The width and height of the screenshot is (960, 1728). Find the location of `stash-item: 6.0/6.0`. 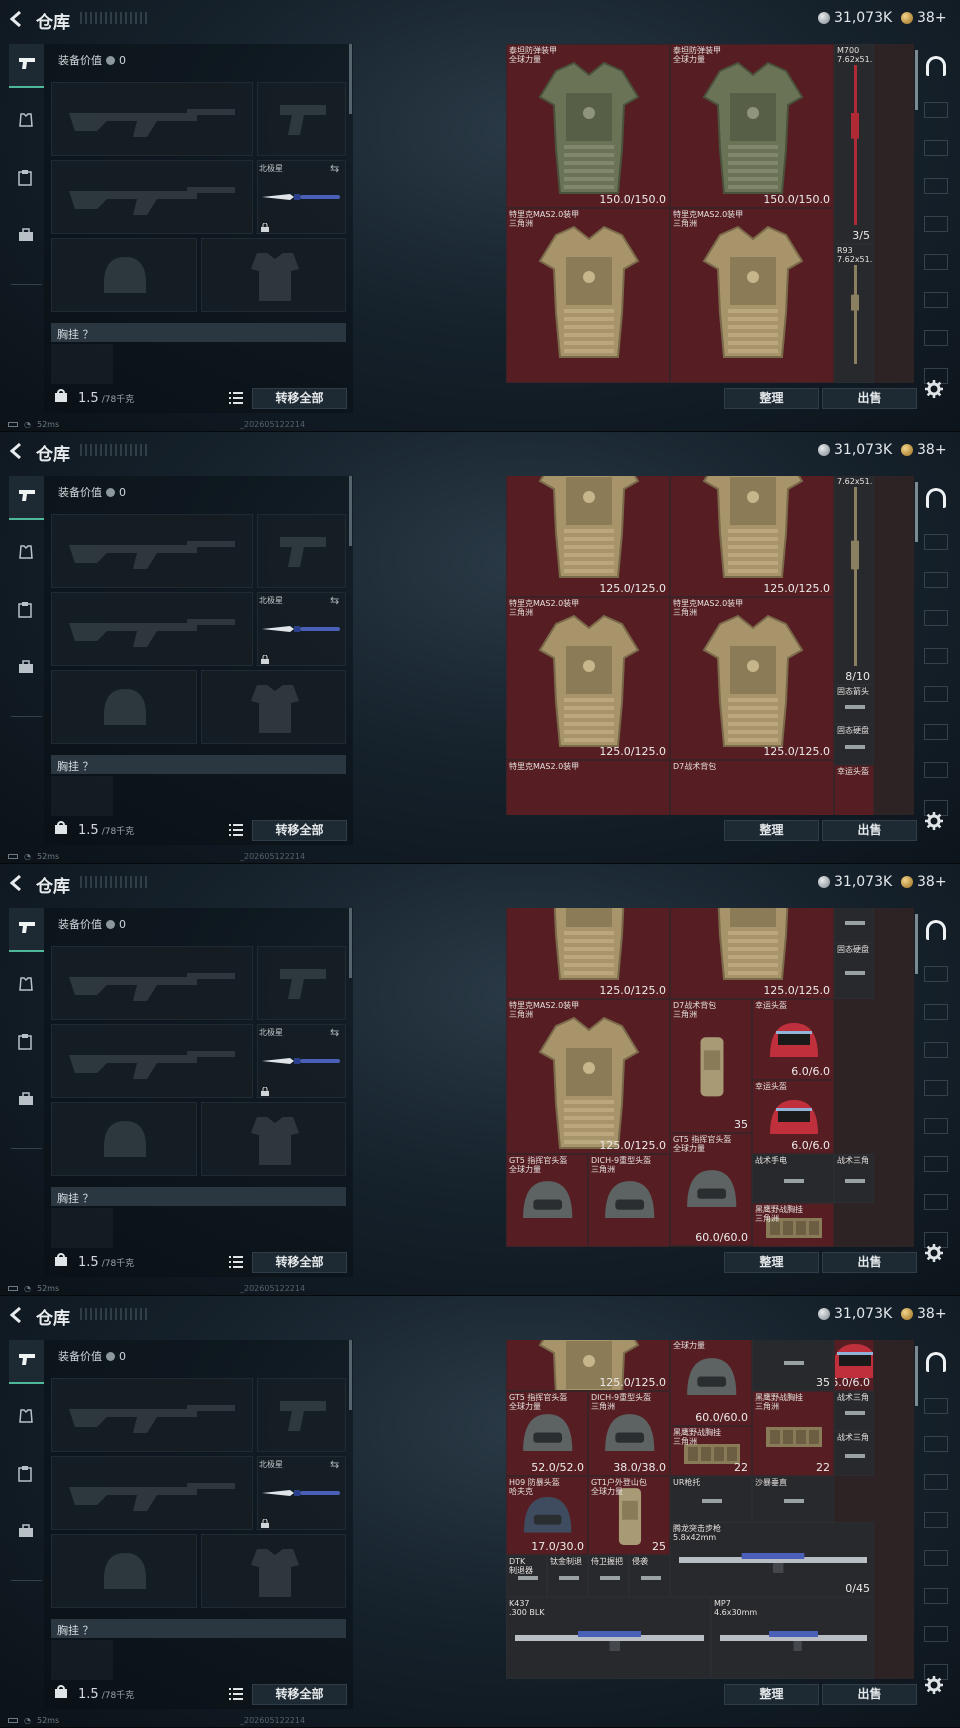

stash-item: 6.0/6.0 is located at coordinates (854, 1365).